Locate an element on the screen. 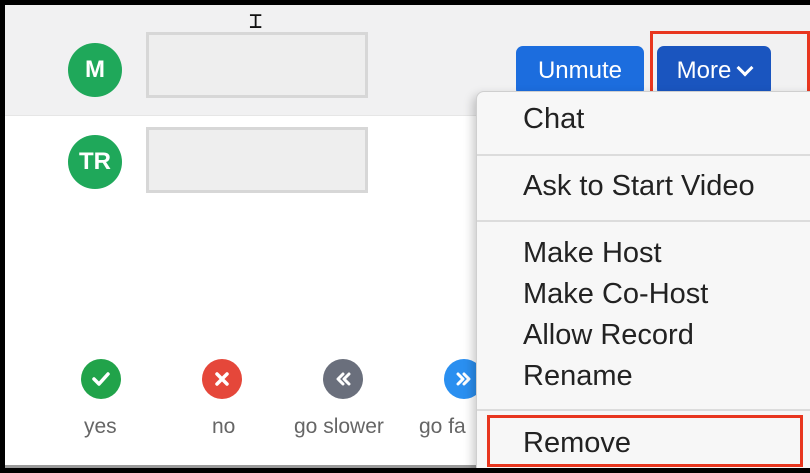 The image size is (810, 473). avatar: M is located at coordinates (95, 70).